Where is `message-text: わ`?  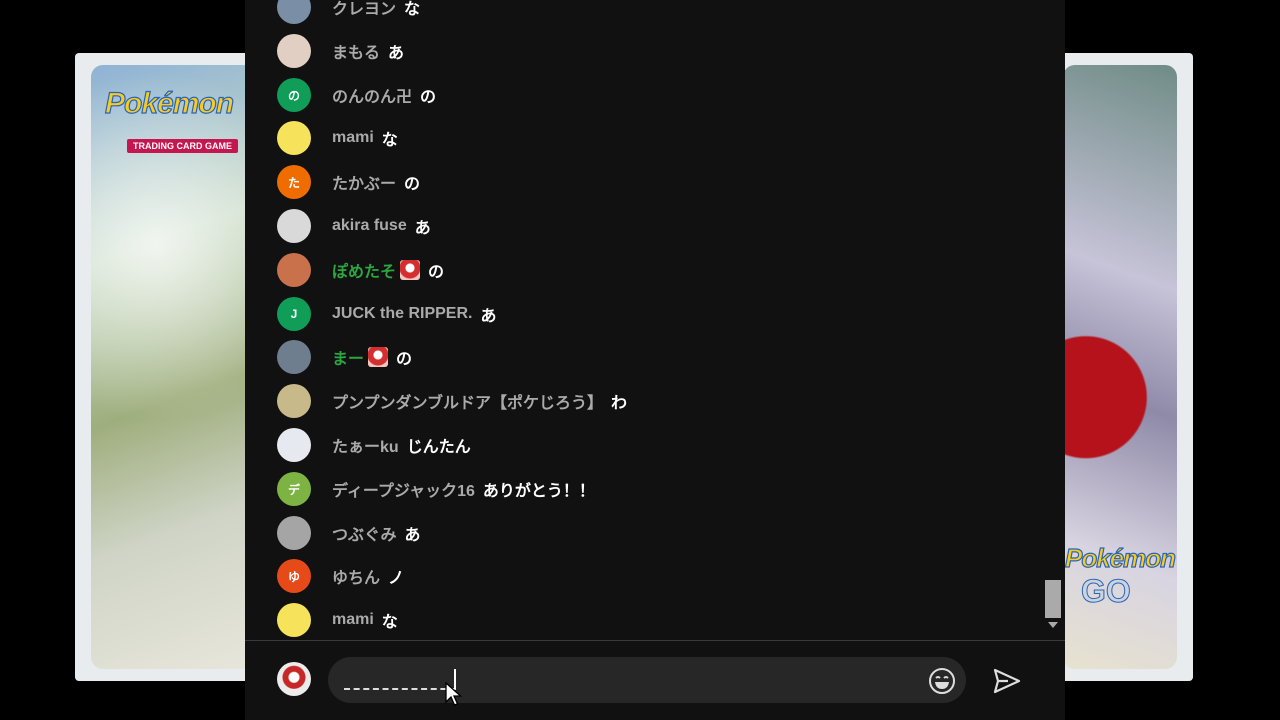 message-text: わ is located at coordinates (619, 403).